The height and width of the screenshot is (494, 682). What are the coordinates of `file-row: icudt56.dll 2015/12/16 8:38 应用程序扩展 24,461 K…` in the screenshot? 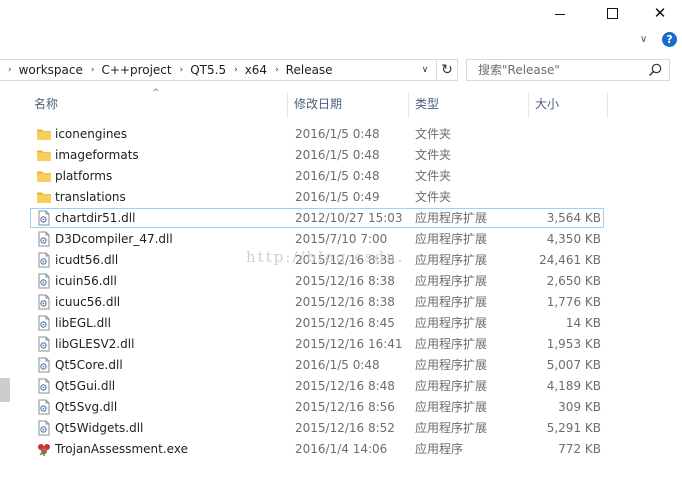 It's located at (317, 260).